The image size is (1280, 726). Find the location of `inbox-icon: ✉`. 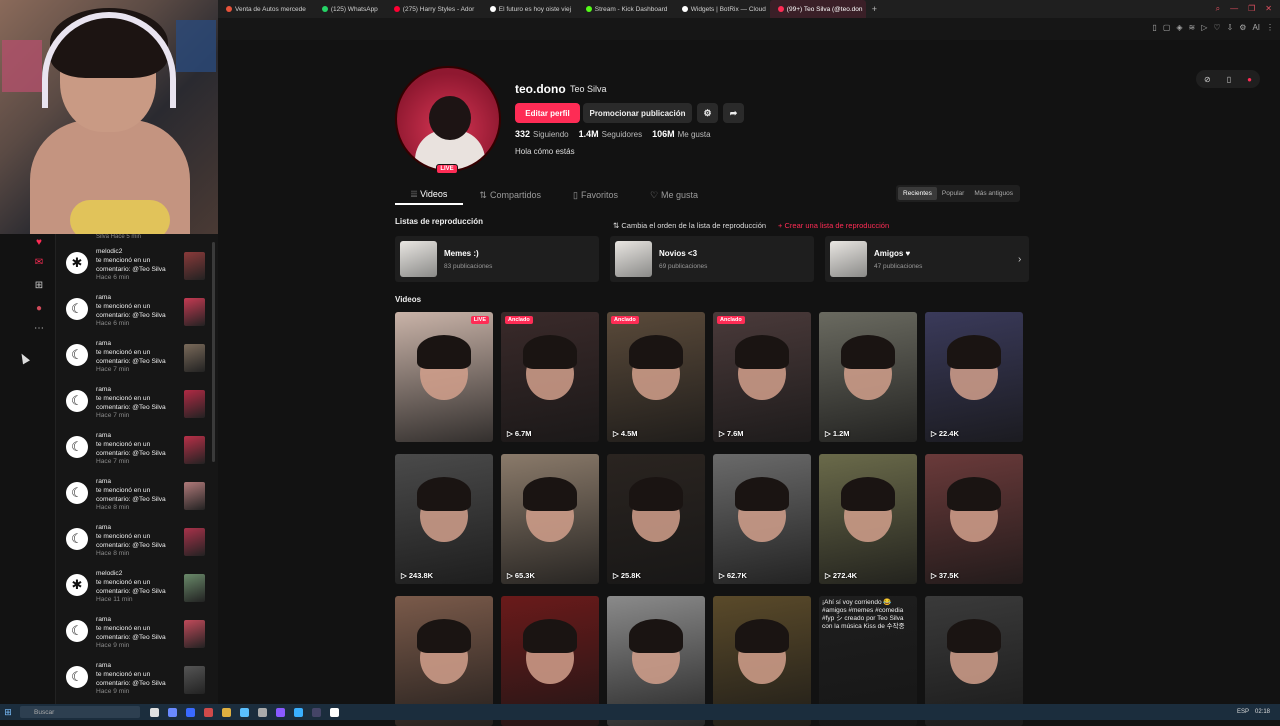

inbox-icon: ✉ is located at coordinates (39, 262).